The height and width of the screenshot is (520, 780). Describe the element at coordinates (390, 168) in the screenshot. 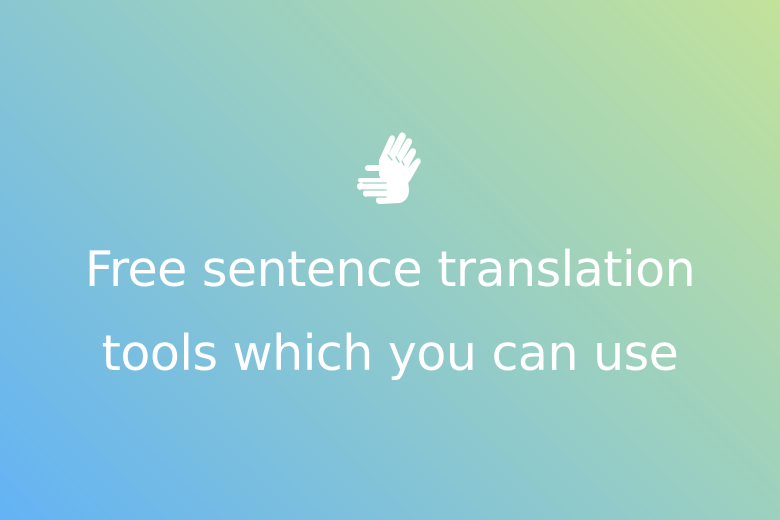

I see `sign-language-hands-icon` at that location.